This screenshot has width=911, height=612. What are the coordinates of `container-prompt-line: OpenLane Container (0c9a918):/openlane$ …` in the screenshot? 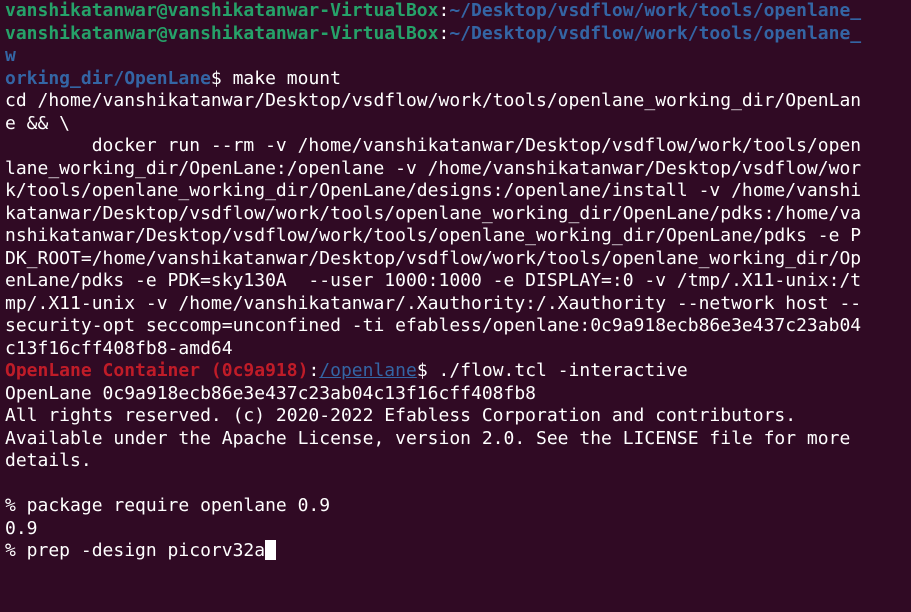 It's located at (458, 371).